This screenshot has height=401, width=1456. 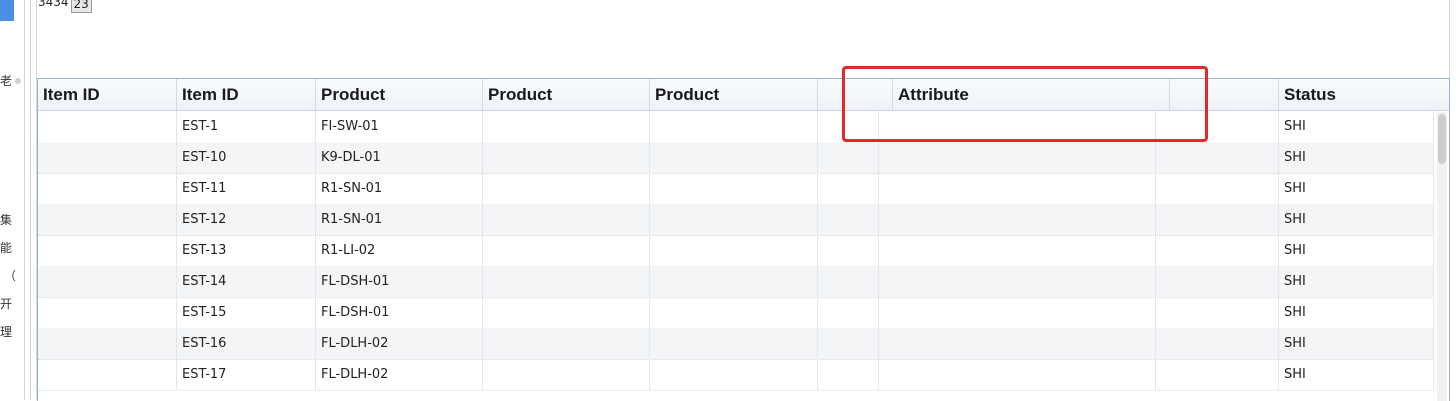 I want to click on sidebar-char-6: 理, so click(x=6, y=332).